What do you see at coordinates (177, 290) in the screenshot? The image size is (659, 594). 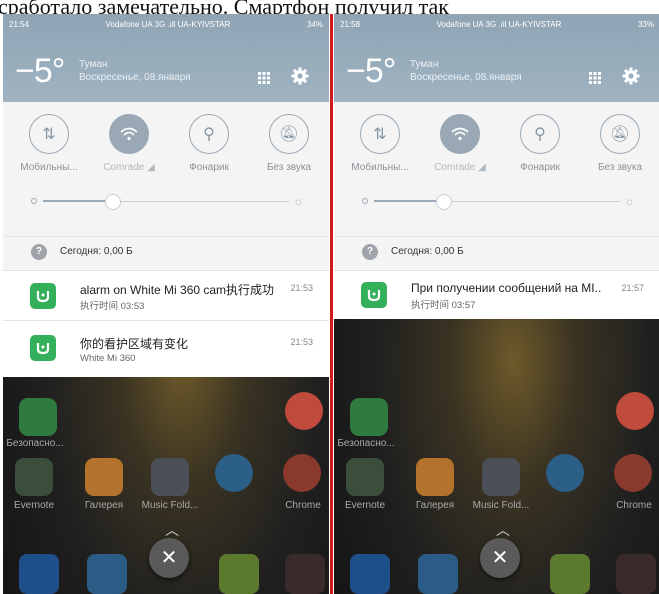 I see `notification-title: alarm on White Mi 360 cam执行成功` at bounding box center [177, 290].